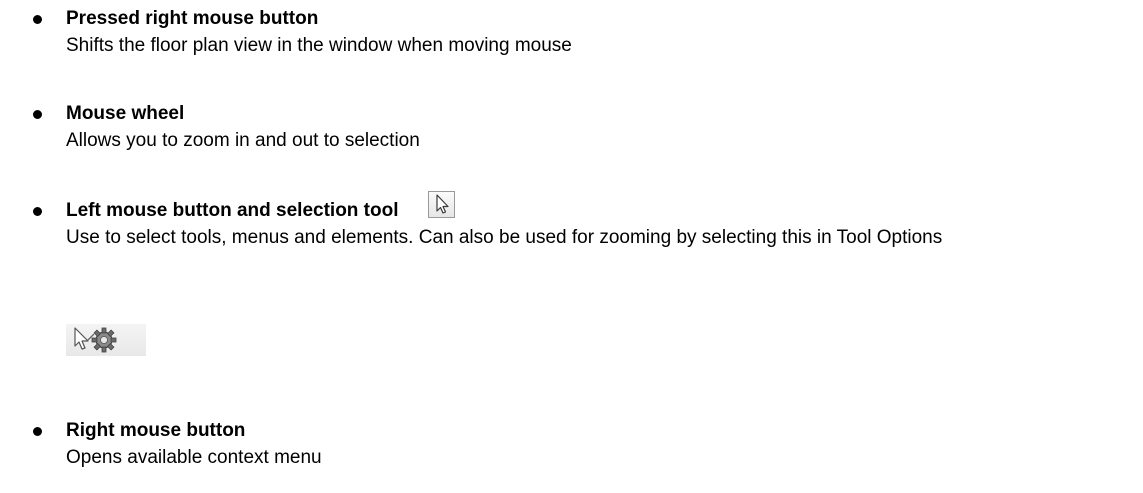 The height and width of the screenshot is (493, 1143). Describe the element at coordinates (194, 457) in the screenshot. I see `item-description: Opens available context menu` at that location.